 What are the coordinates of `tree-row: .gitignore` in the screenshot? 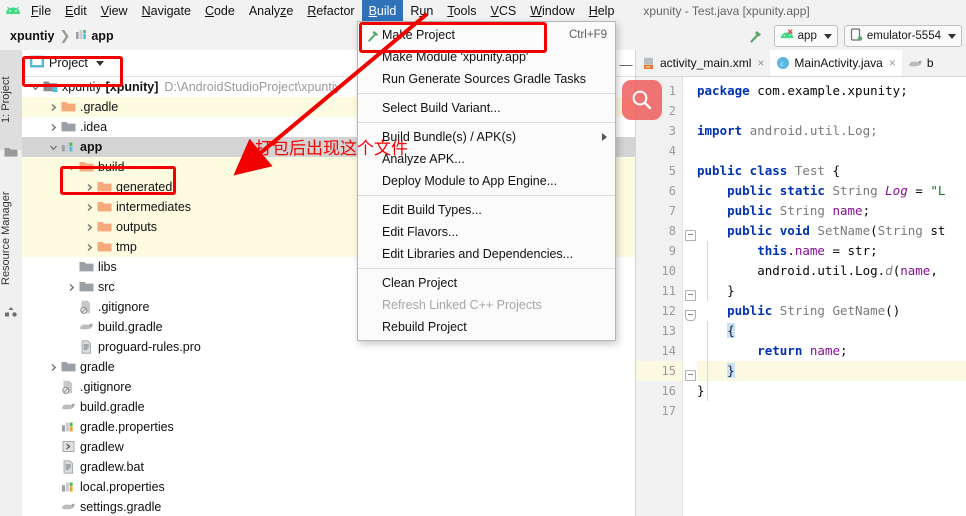 It's located at (328, 387).